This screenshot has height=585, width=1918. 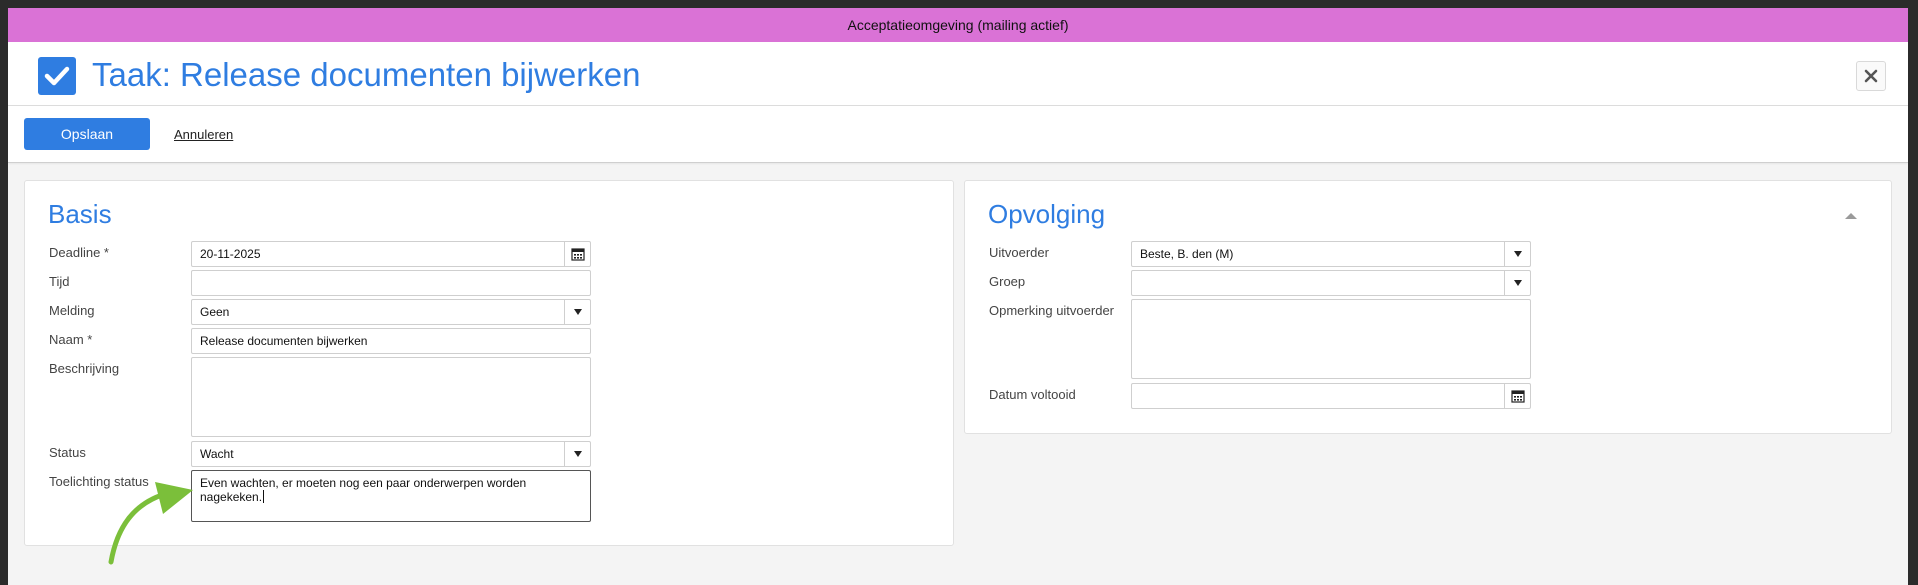 What do you see at coordinates (87, 134) in the screenshot?
I see `save-button: Opslaan` at bounding box center [87, 134].